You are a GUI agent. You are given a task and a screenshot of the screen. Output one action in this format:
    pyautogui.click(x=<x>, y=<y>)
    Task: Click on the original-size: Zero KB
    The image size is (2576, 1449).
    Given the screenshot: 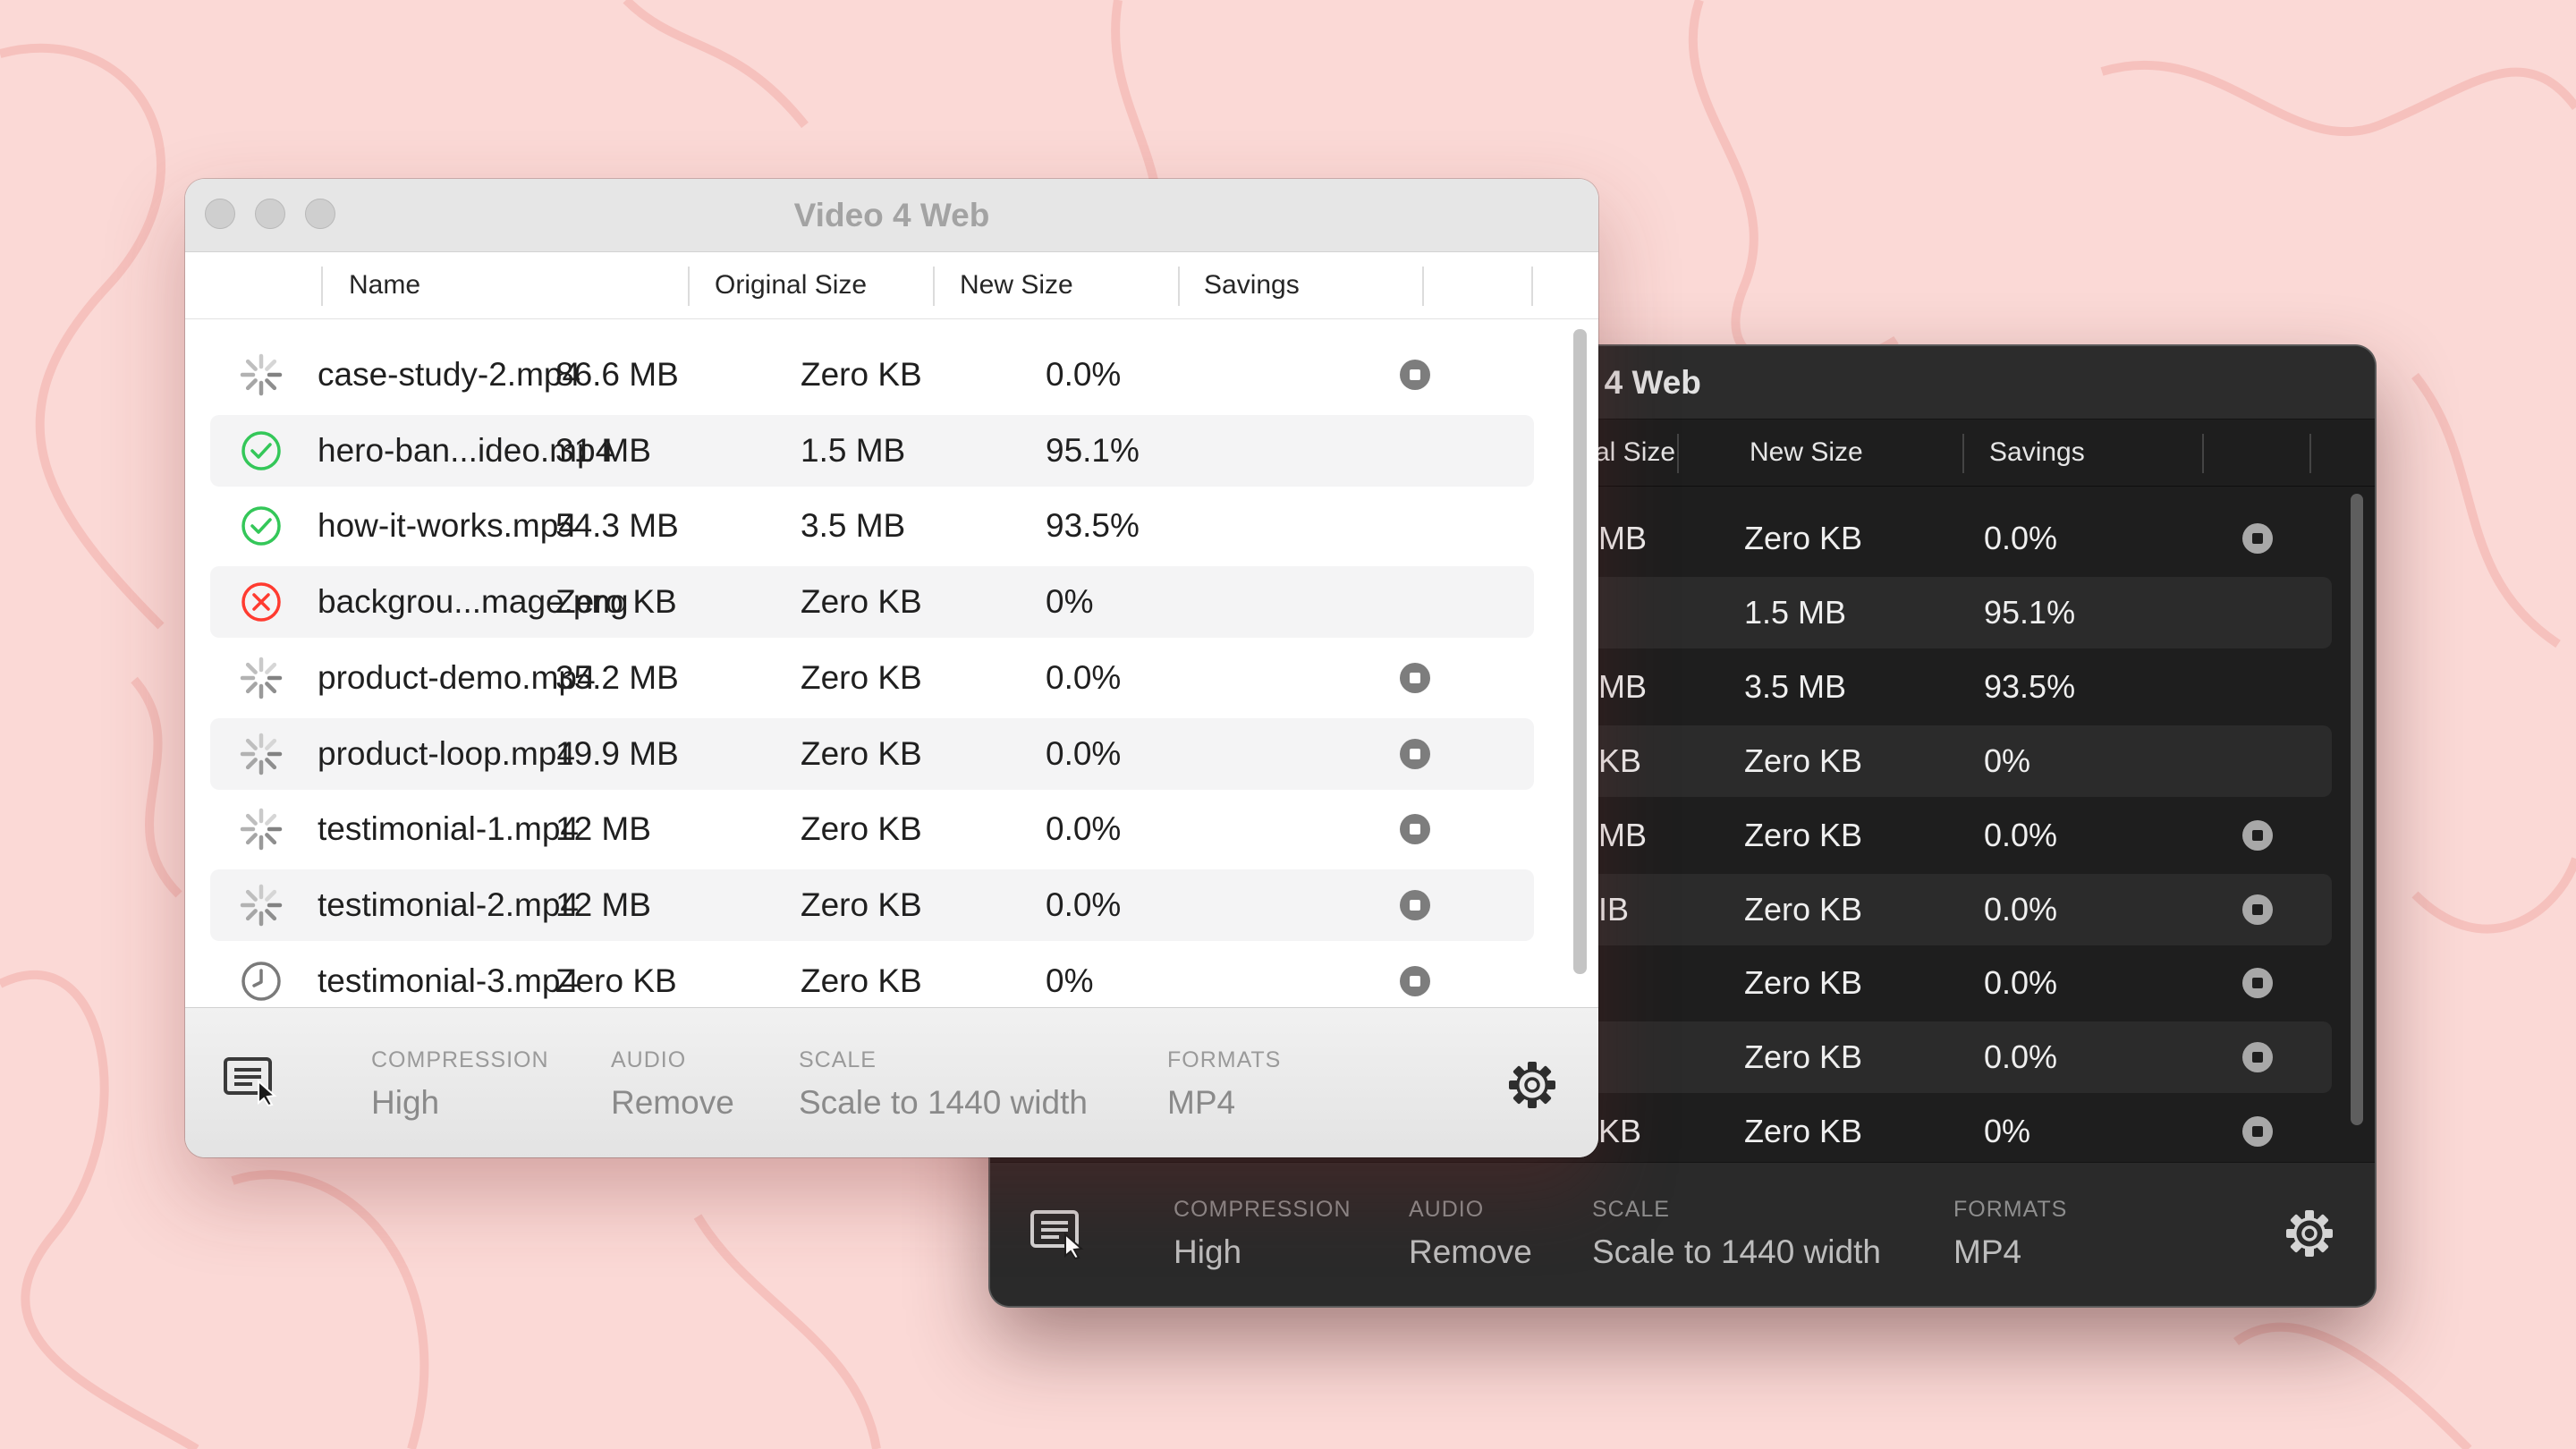 What is the action you would take?
    pyautogui.click(x=616, y=602)
    